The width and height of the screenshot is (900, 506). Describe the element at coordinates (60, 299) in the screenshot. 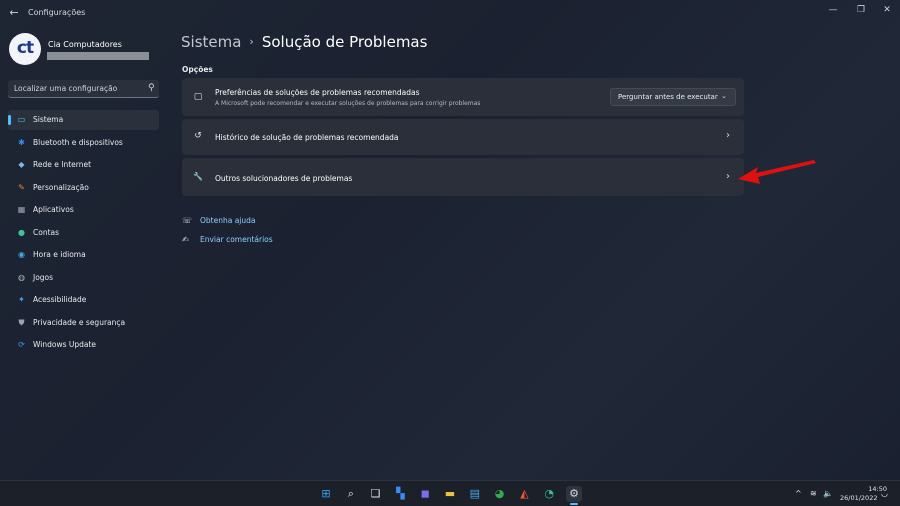

I see `sidebar-item-label: Acessibilidade` at that location.